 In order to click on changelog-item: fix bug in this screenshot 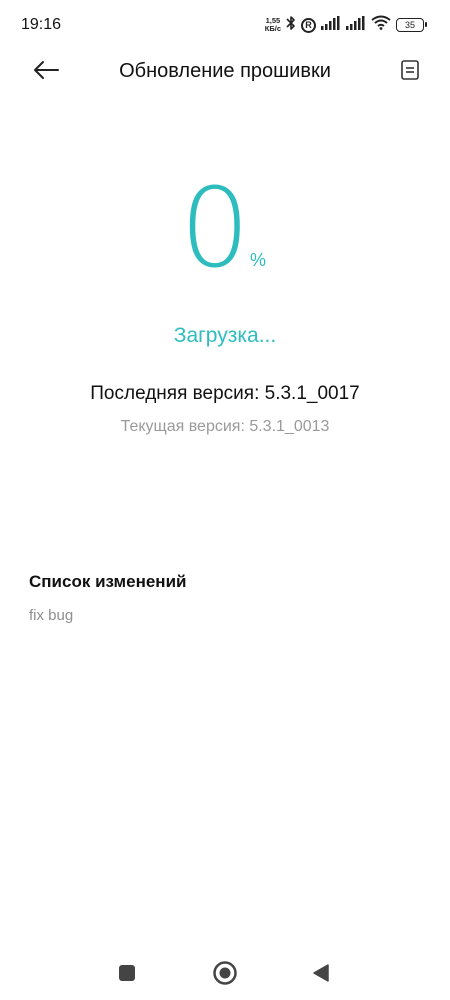, I will do `click(51, 615)`.